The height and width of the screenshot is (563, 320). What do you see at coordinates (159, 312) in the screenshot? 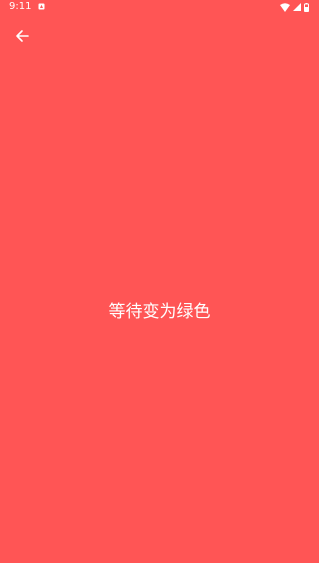
I see `wait-message: 等待变为绿色` at bounding box center [159, 312].